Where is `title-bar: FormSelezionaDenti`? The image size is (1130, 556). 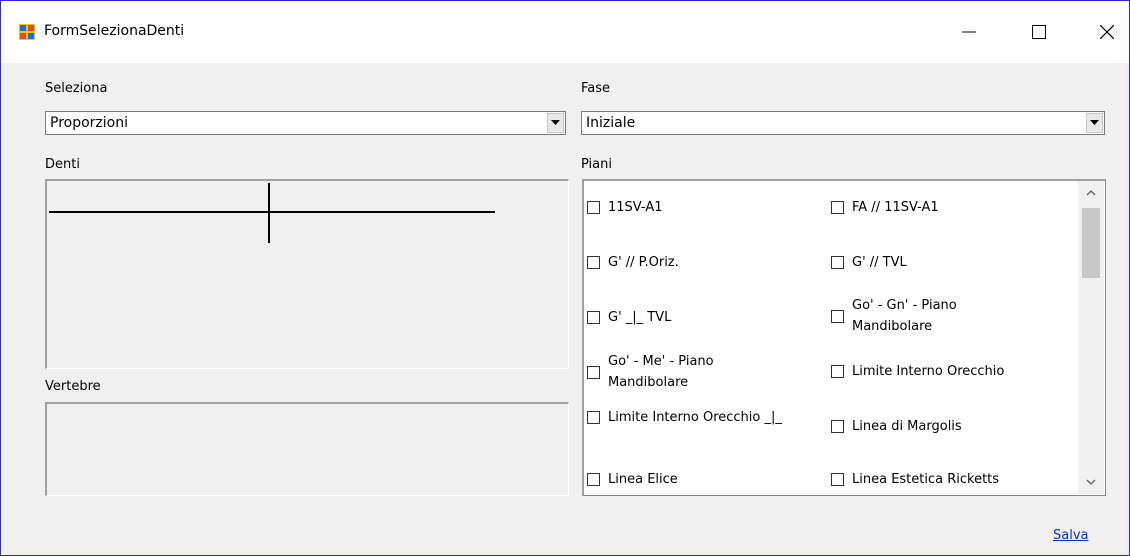
title-bar: FormSelezionaDenti is located at coordinates (565, 32).